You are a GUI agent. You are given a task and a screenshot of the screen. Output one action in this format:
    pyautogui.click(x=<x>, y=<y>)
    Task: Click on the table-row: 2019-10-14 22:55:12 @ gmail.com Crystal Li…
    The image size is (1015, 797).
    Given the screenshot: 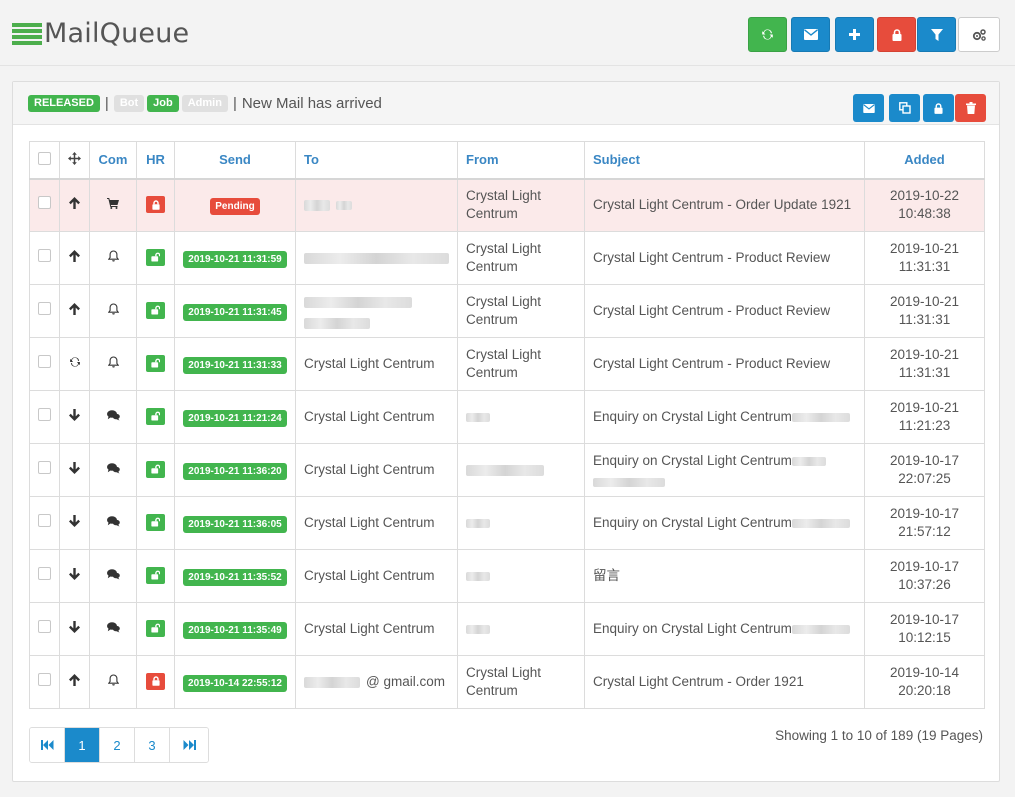 What is the action you would take?
    pyautogui.click(x=507, y=682)
    